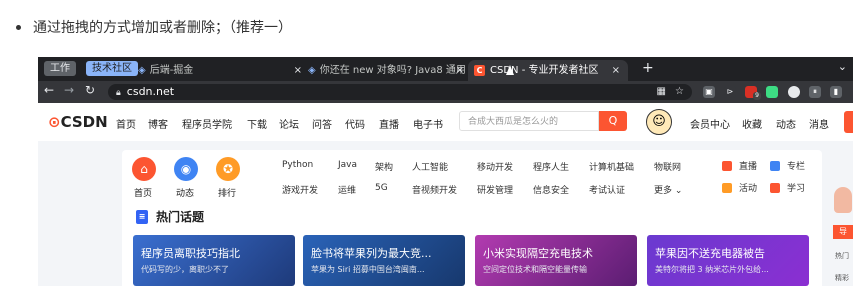 Image resolution: width=863 pixels, height=286 pixels. What do you see at coordinates (69, 90) in the screenshot?
I see `forward-arrow-icon: →` at bounding box center [69, 90].